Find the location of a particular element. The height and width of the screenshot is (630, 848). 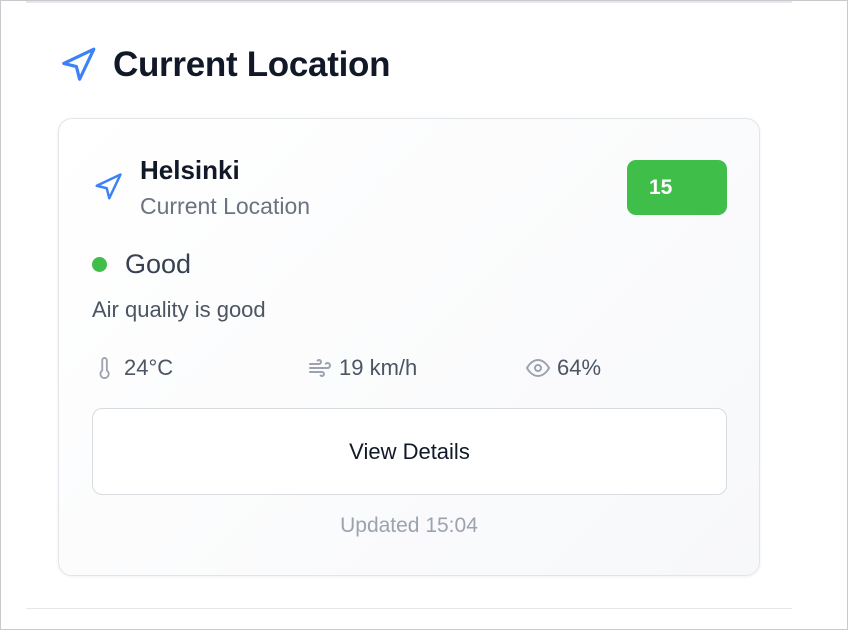

city-subtitle: Current Location is located at coordinates (225, 206).